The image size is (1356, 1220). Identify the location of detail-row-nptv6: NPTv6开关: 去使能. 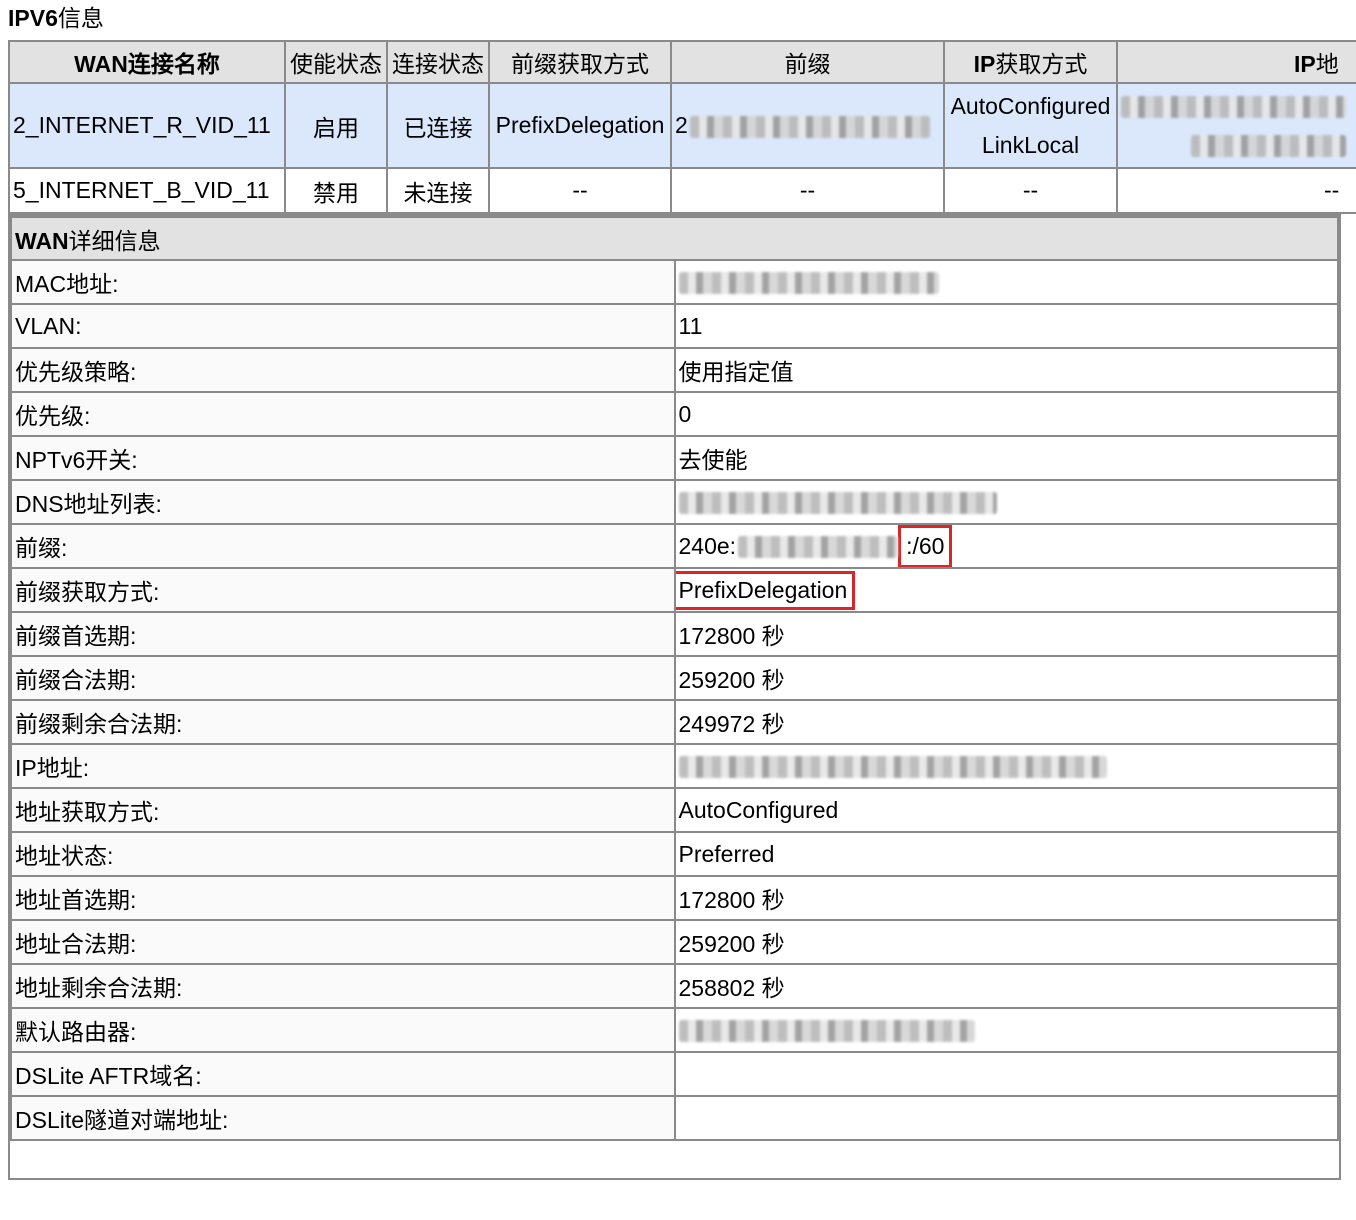
(674, 458).